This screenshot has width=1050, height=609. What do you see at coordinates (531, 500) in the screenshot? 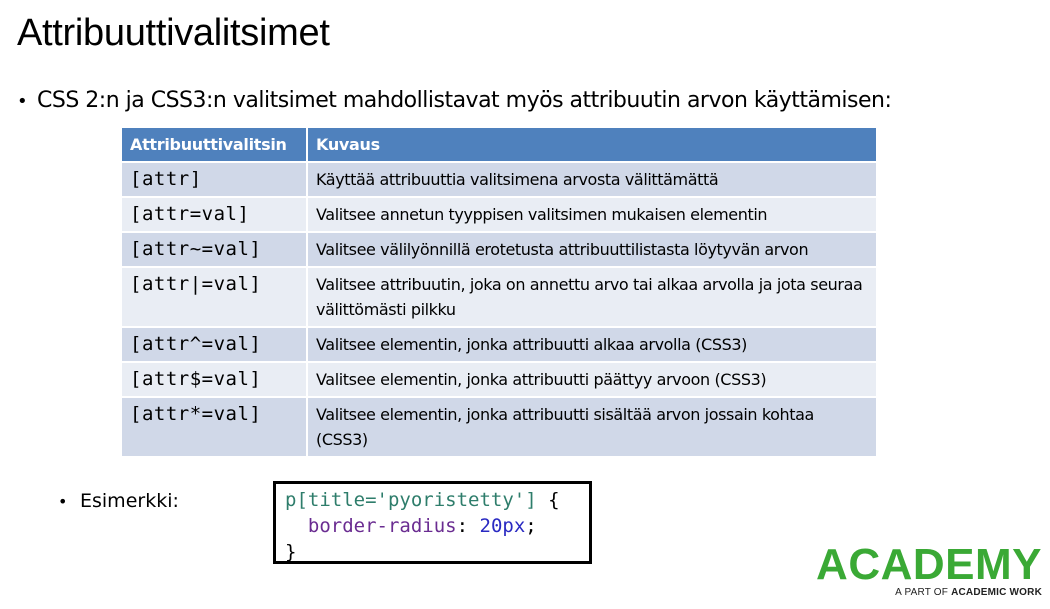
I see `code-selector-close: ]` at bounding box center [531, 500].